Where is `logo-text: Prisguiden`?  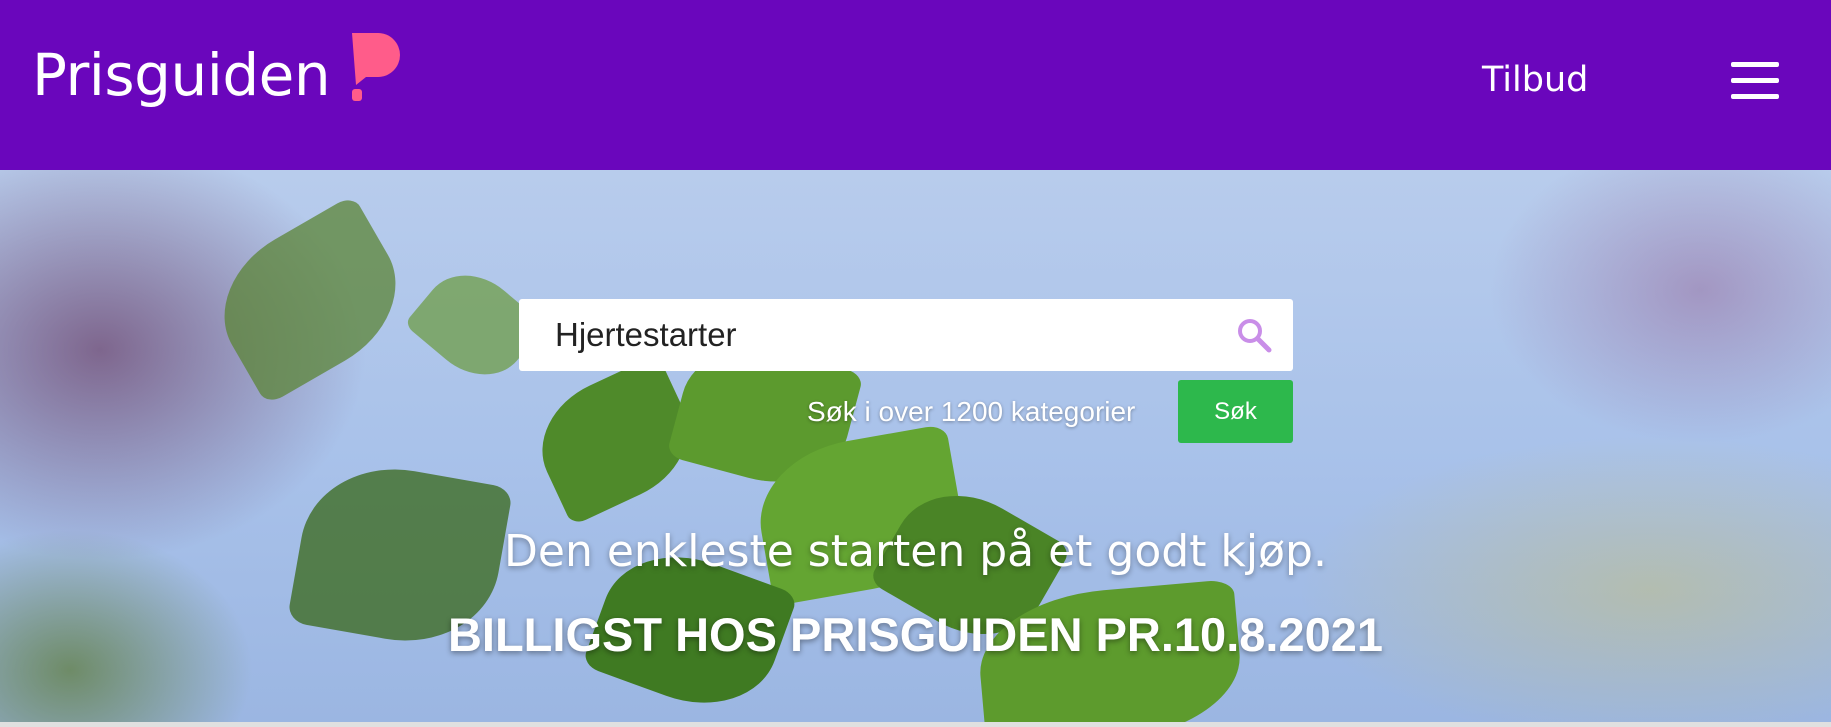
logo-text: Prisguiden is located at coordinates (181, 75).